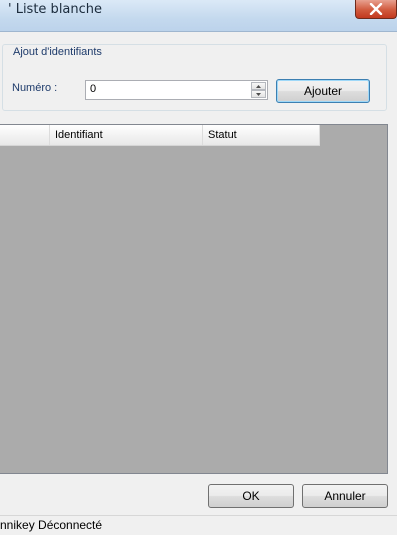 This screenshot has height=535, width=397. Describe the element at coordinates (93, 89) in the screenshot. I see `number-value: 0` at that location.